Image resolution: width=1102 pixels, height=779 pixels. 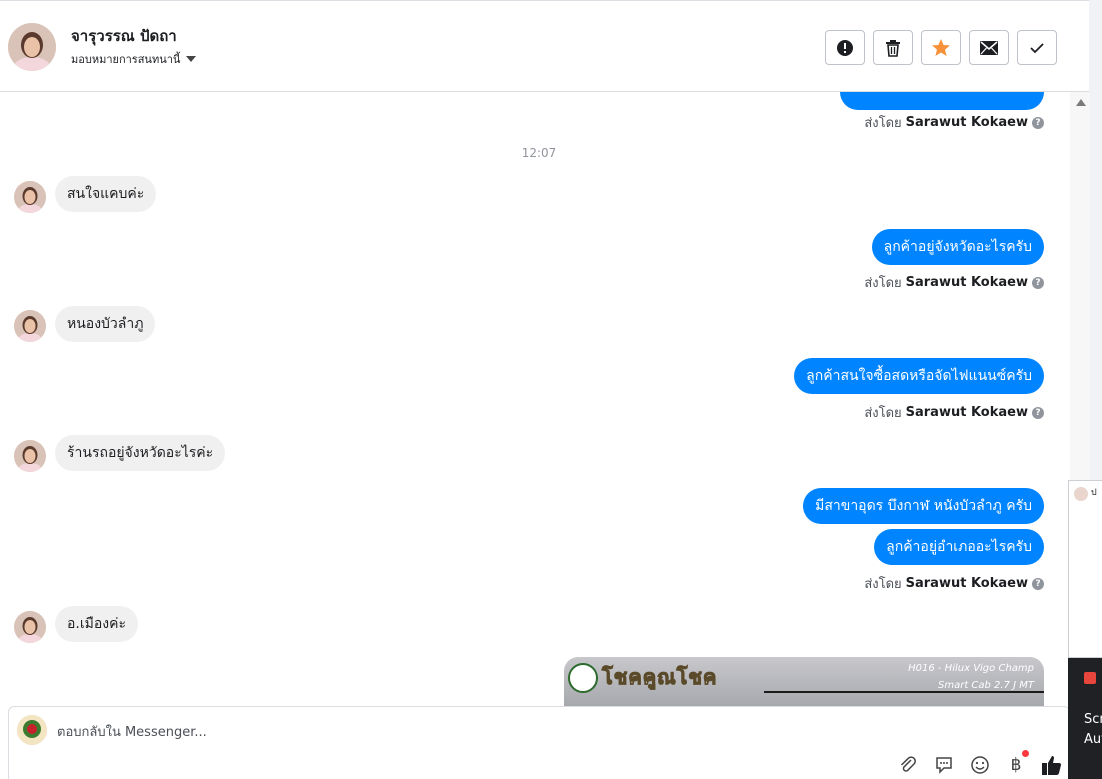 What do you see at coordinates (32, 47) in the screenshot?
I see `avatar` at bounding box center [32, 47].